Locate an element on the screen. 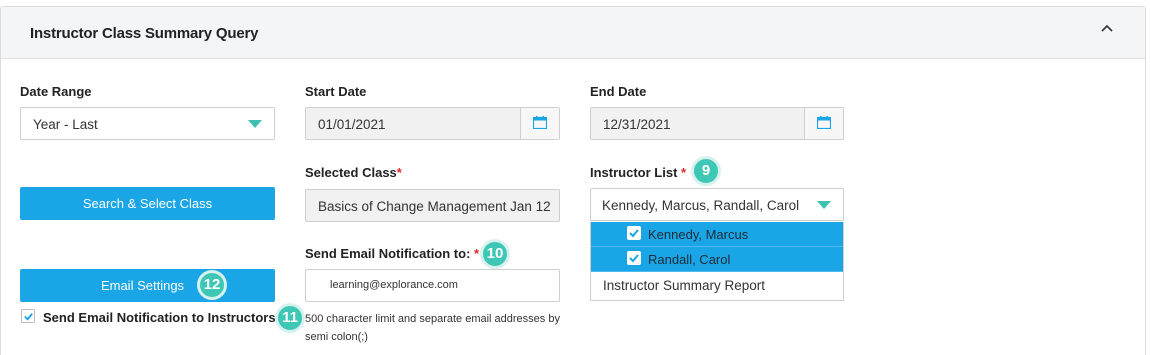 The height and width of the screenshot is (355, 1150). instructor-summary-report-option: Instructor Summary Report is located at coordinates (717, 286).